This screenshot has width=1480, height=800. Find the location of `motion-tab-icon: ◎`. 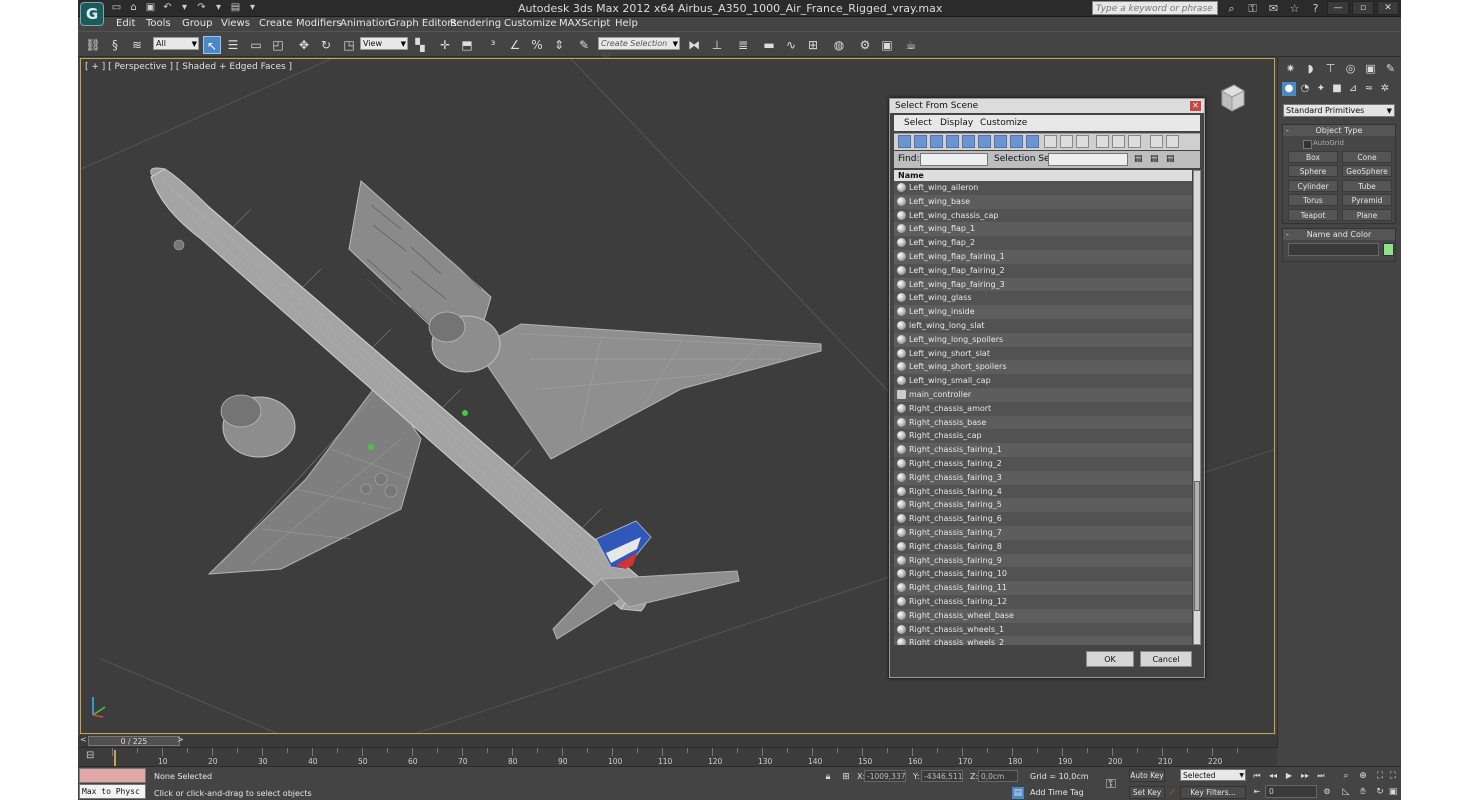

motion-tab-icon: ◎ is located at coordinates (1350, 68).